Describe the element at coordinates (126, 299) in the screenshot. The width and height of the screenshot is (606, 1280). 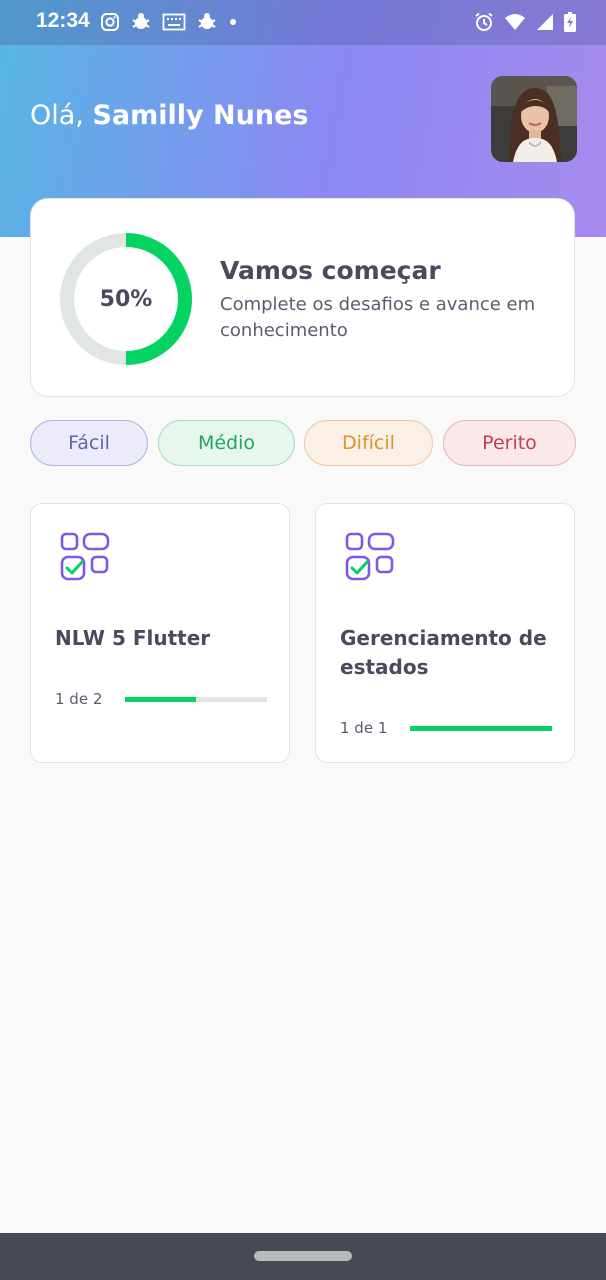
I see `progress-percent: 50%` at that location.